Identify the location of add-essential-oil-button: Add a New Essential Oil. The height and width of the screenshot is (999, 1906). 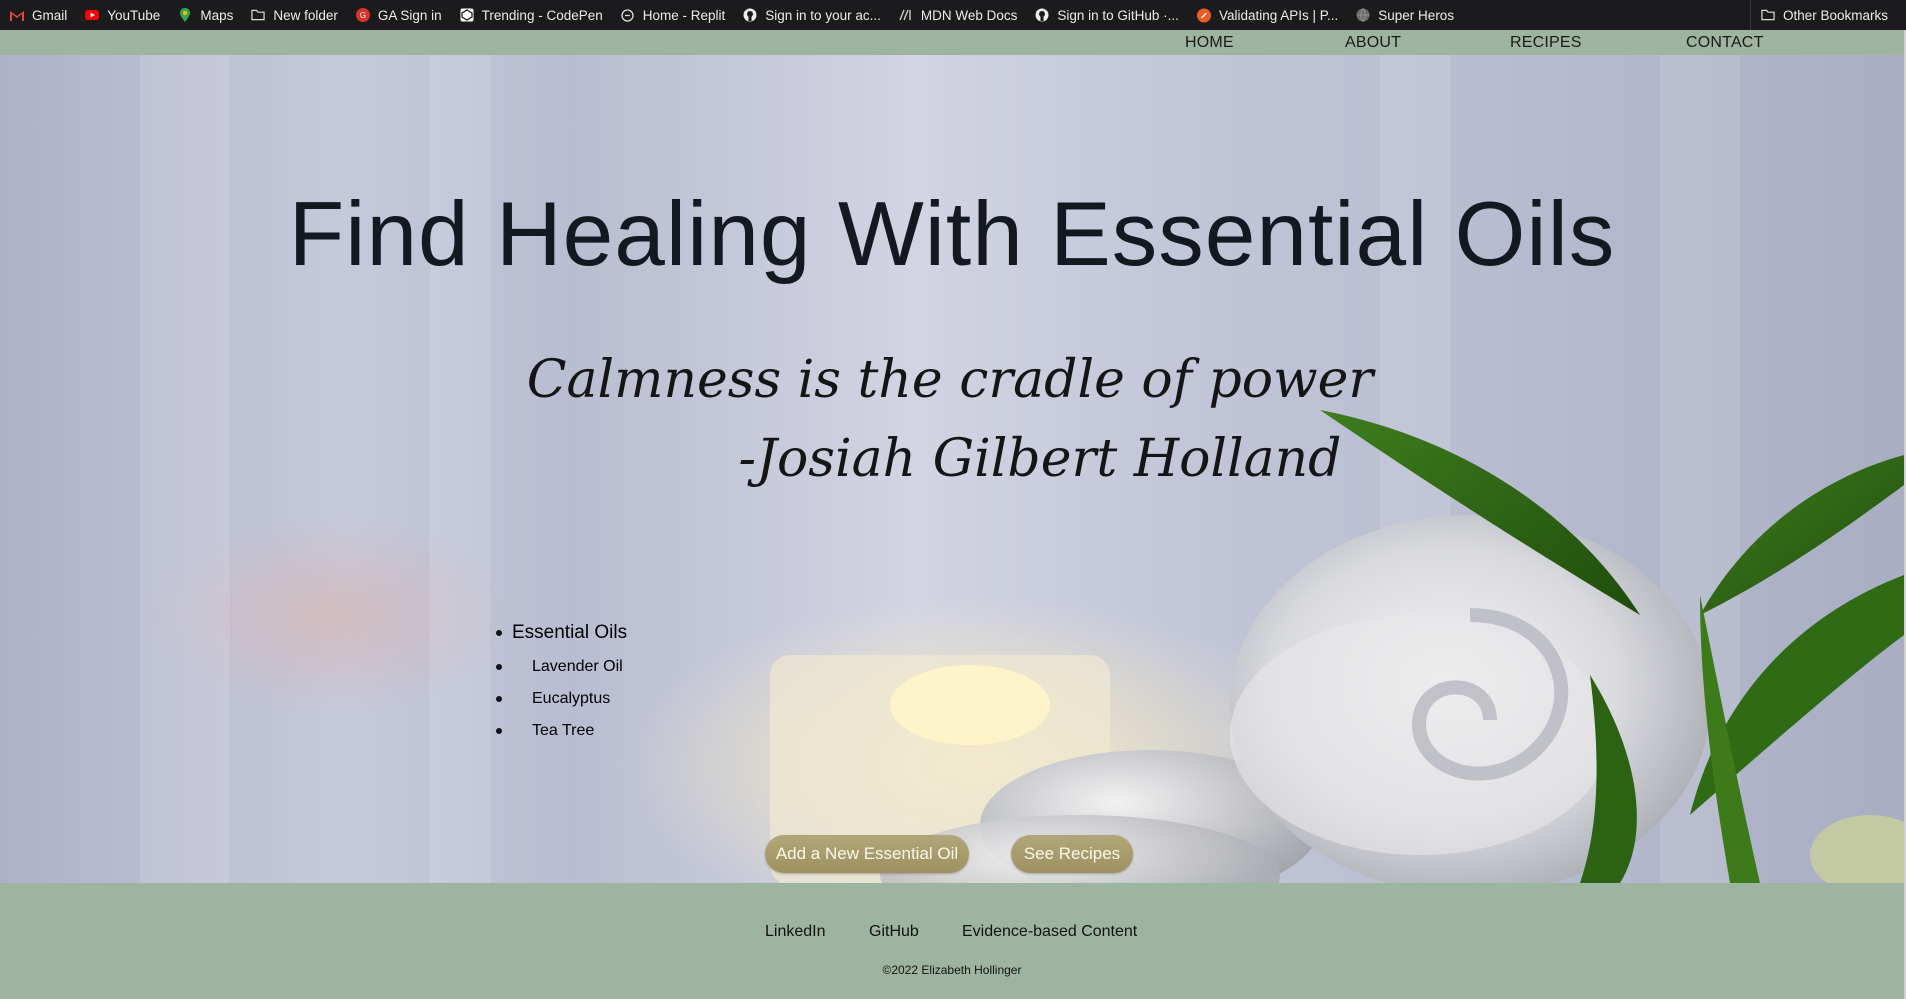
(867, 854).